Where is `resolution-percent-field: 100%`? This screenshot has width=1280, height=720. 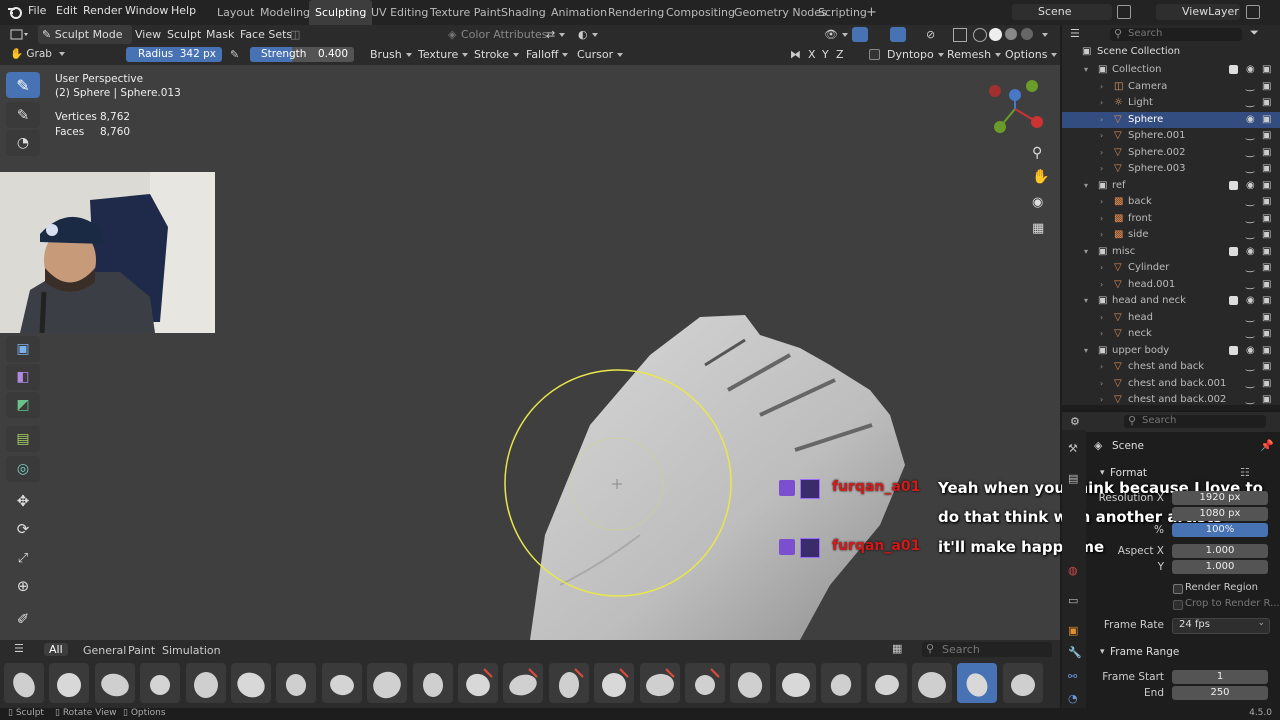
resolution-percent-field: 100% is located at coordinates (1220, 530).